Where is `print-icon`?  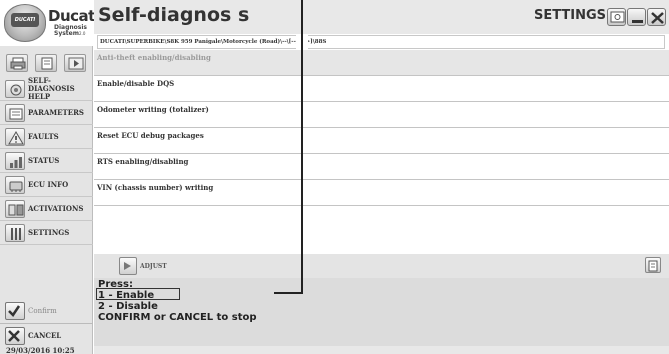
print-icon is located at coordinates (18, 63).